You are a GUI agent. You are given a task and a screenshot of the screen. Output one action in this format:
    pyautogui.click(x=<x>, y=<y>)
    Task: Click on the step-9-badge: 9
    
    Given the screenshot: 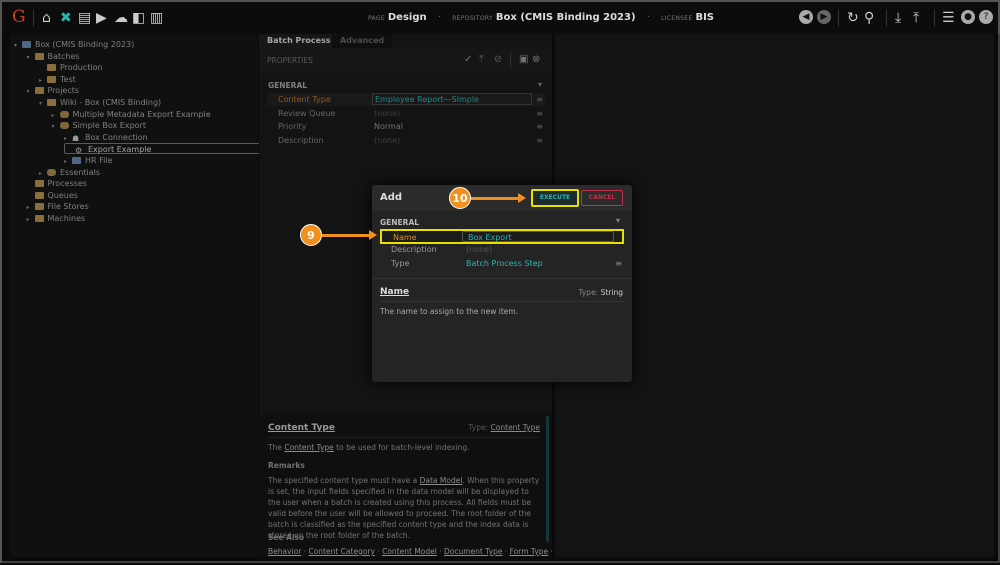 What is the action you would take?
    pyautogui.click(x=311, y=235)
    